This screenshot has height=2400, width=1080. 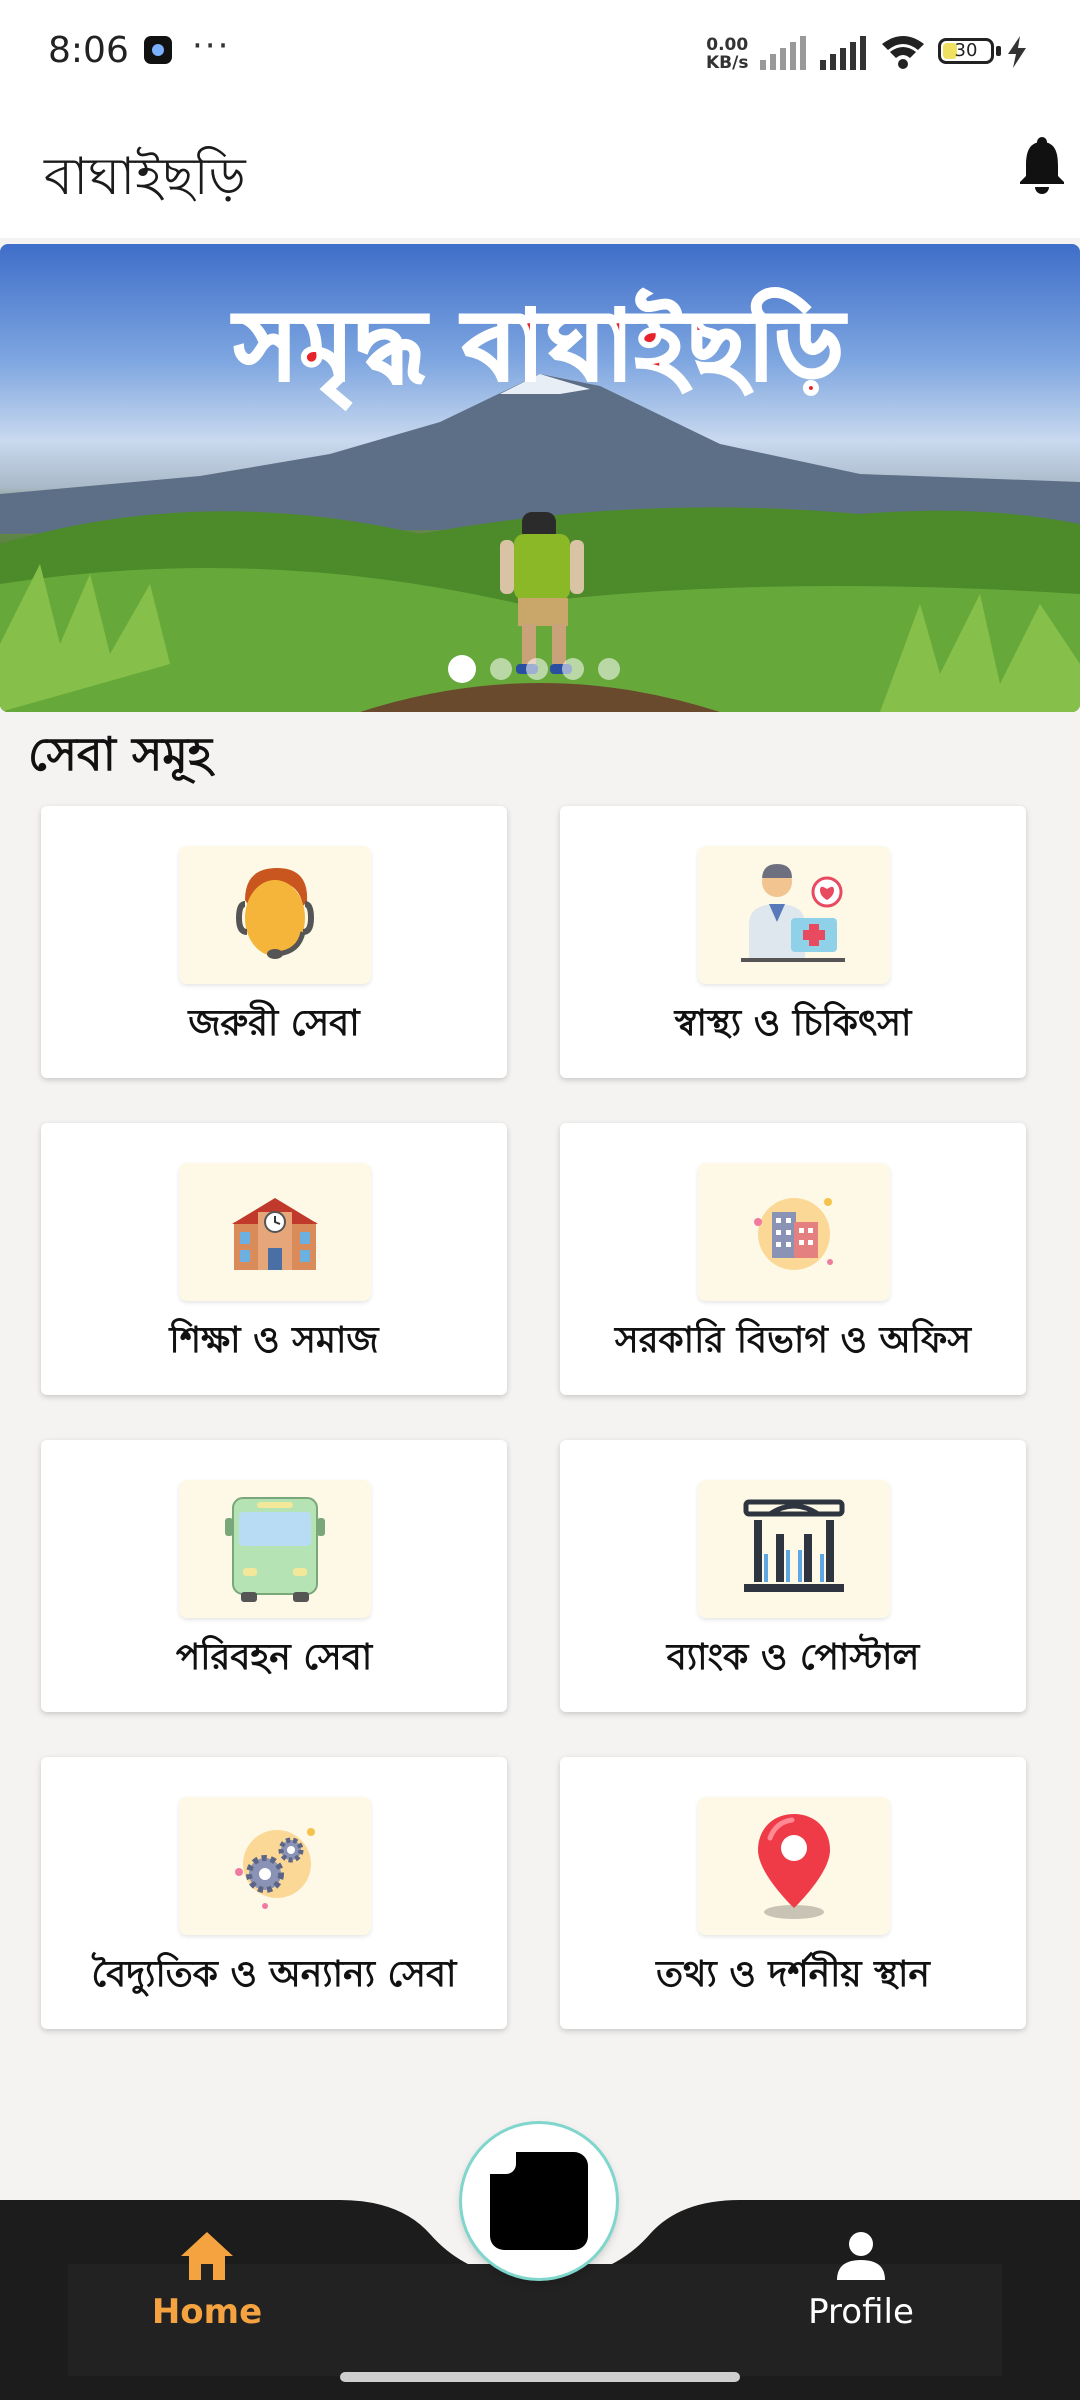 I want to click on service-card-electric: বৈদ্যুতিক ও অন্যান্য সেবা, so click(x=274, y=1893).